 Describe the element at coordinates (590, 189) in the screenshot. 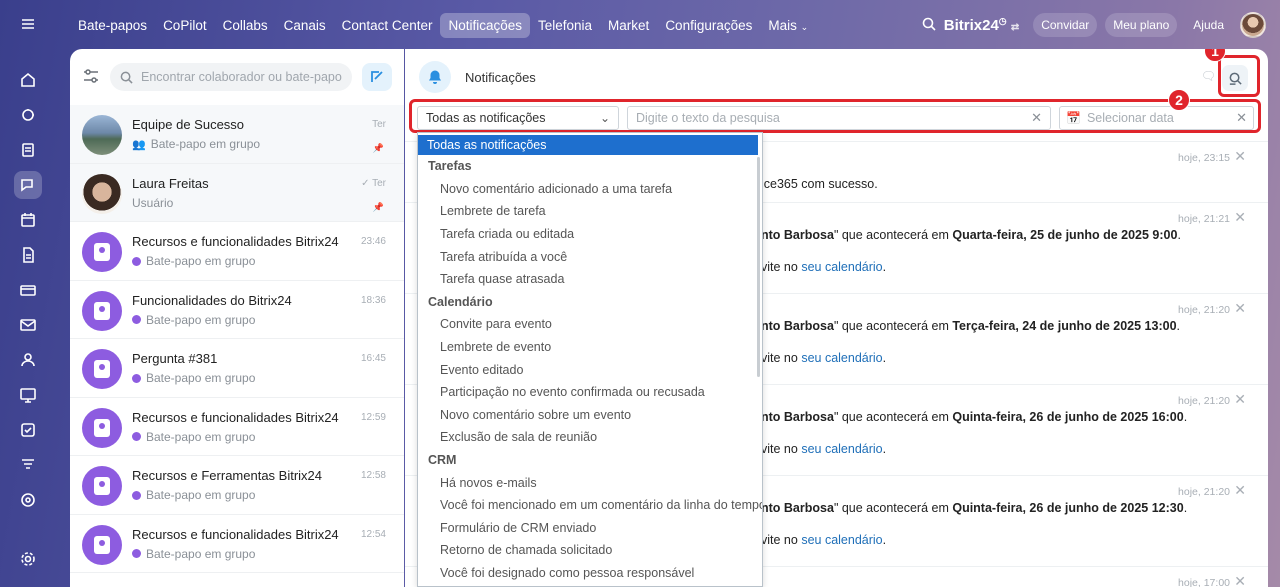

I see `dropdown-option: Novo comentário adicionado a uma tarefa` at that location.